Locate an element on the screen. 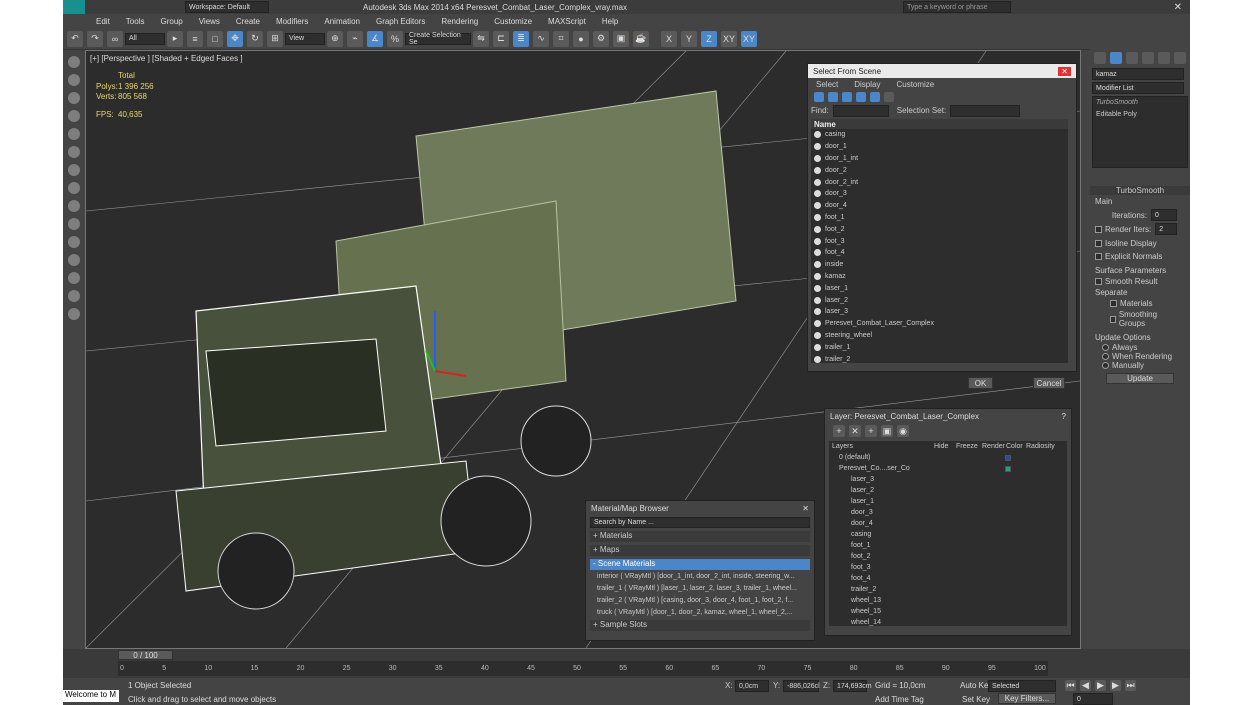 This screenshot has width=1253, height=705. bend-icon is located at coordinates (73, 260).